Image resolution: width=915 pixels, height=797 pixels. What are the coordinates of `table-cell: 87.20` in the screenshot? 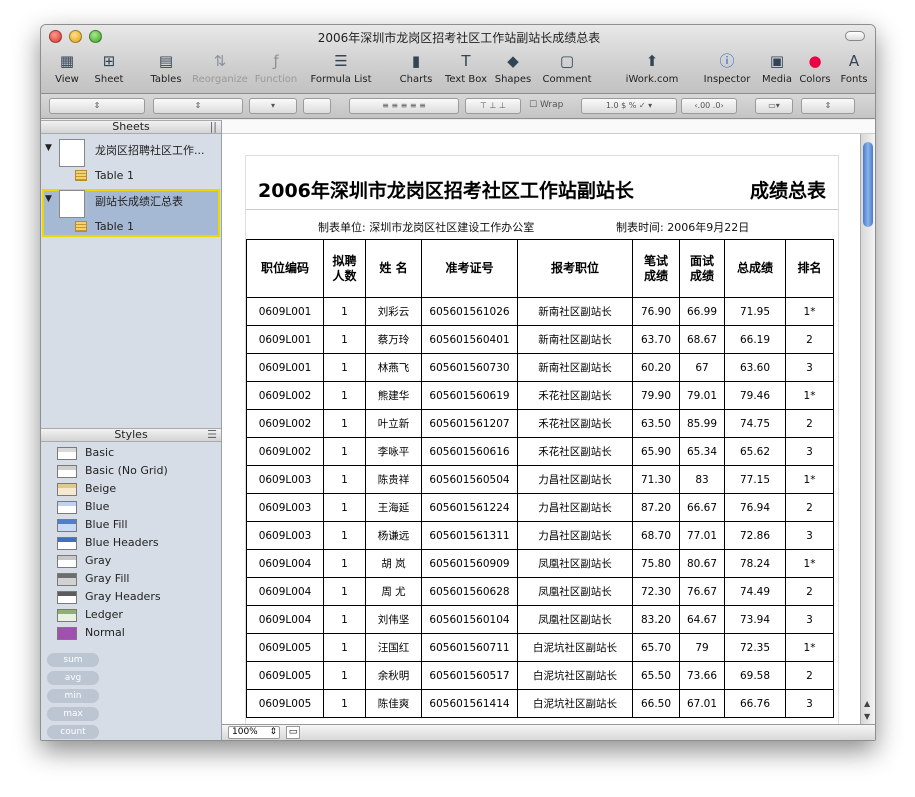 It's located at (656, 507).